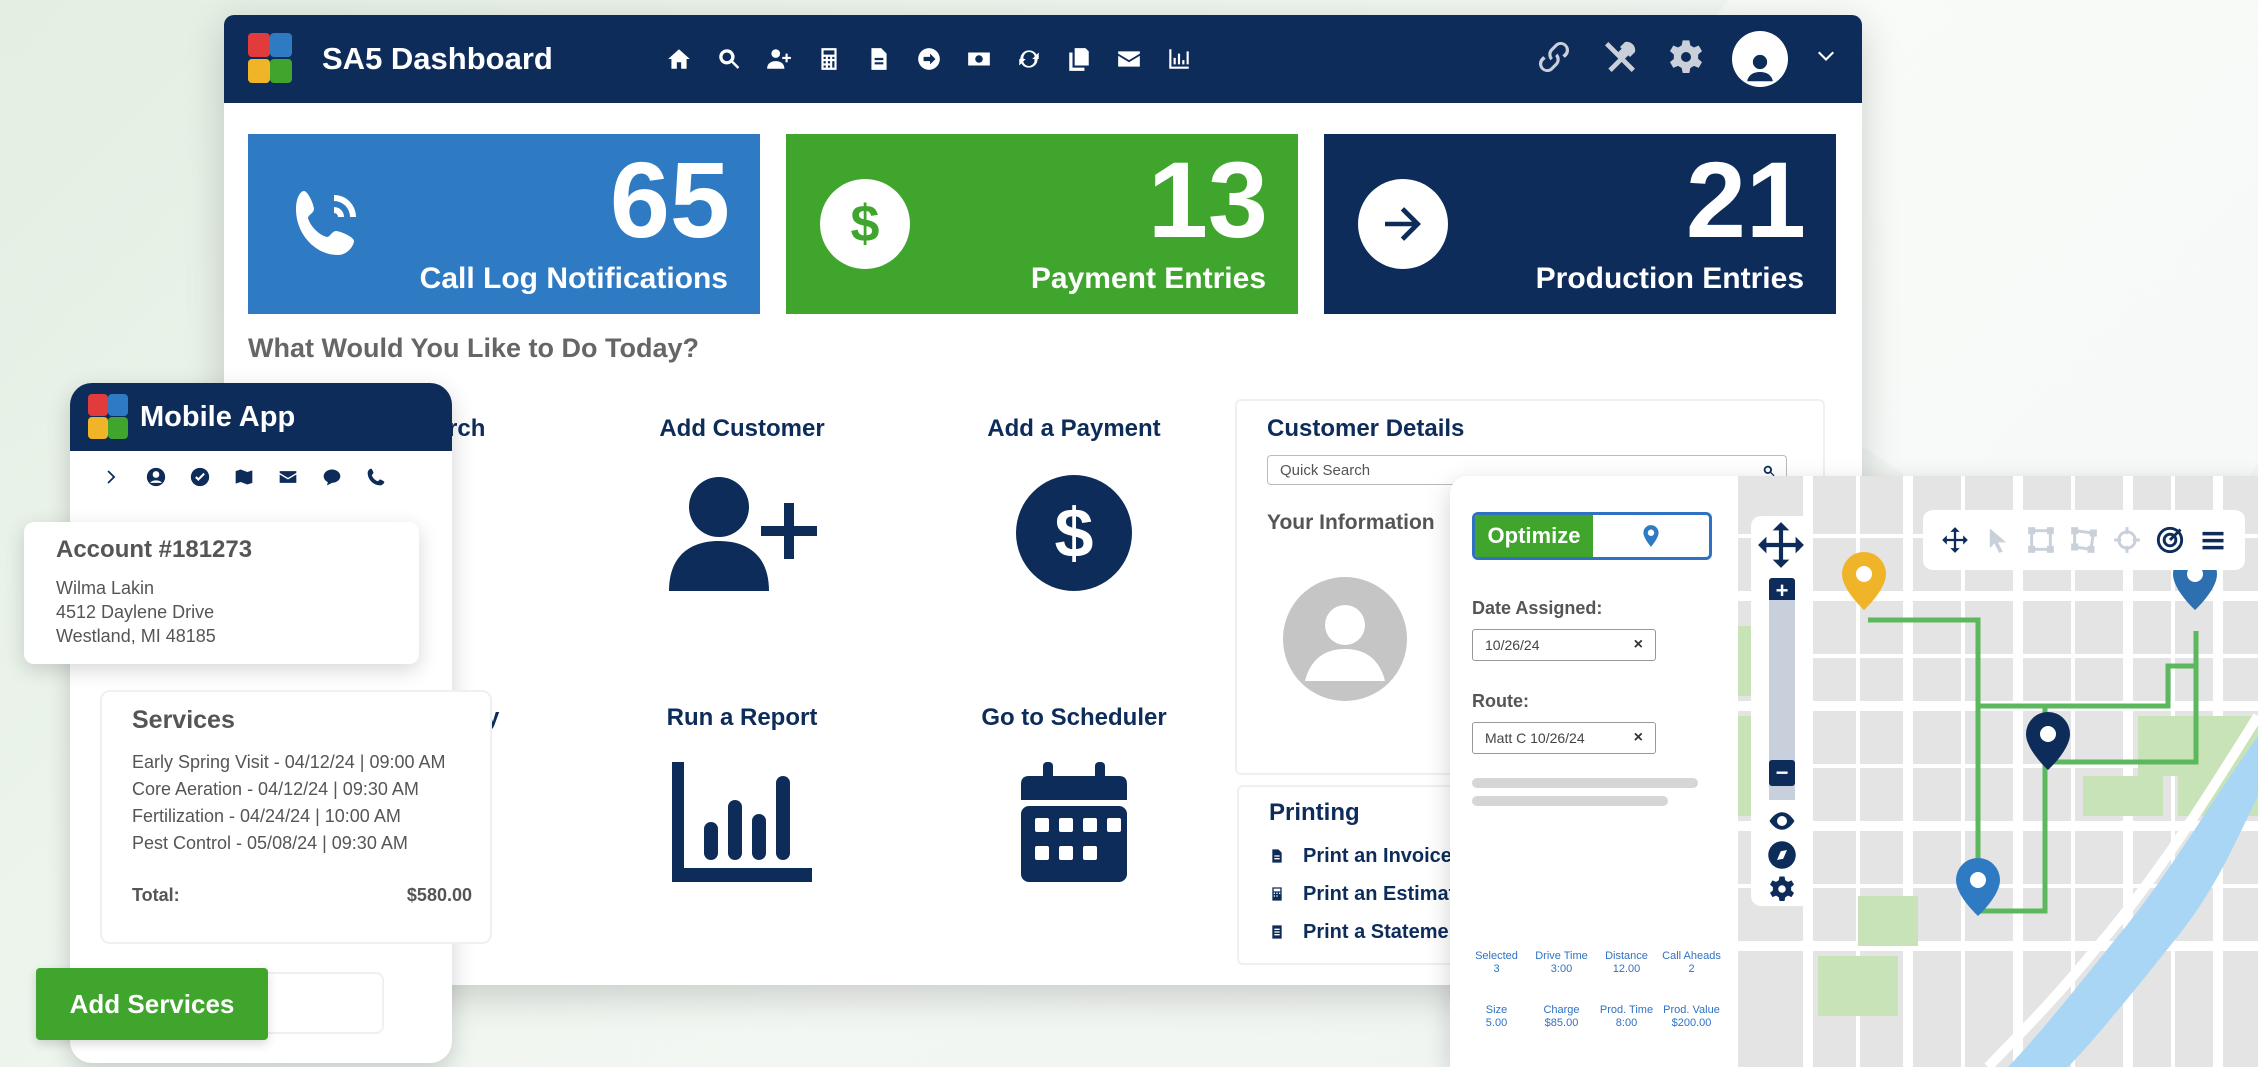 The image size is (2258, 1067). I want to click on service-item: Early Spring Visit - 04/12/24 | 09:00 AM, so click(289, 762).